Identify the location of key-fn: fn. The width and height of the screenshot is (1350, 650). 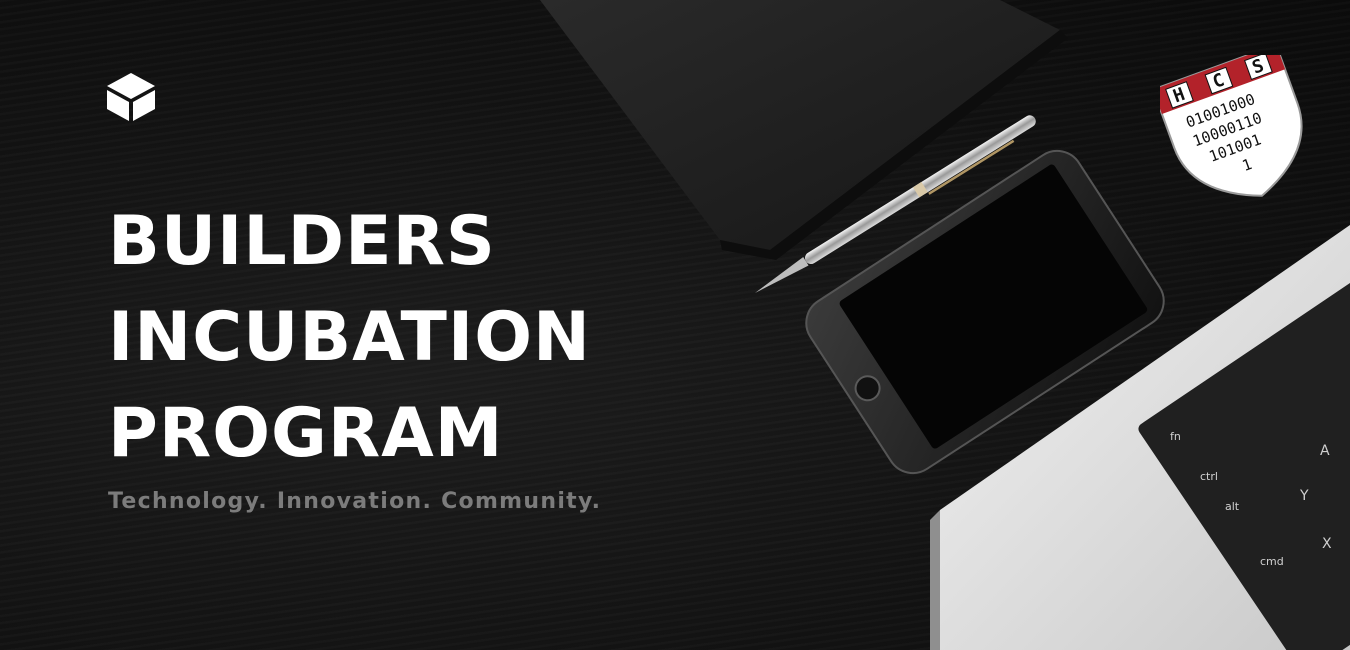
(1175, 436).